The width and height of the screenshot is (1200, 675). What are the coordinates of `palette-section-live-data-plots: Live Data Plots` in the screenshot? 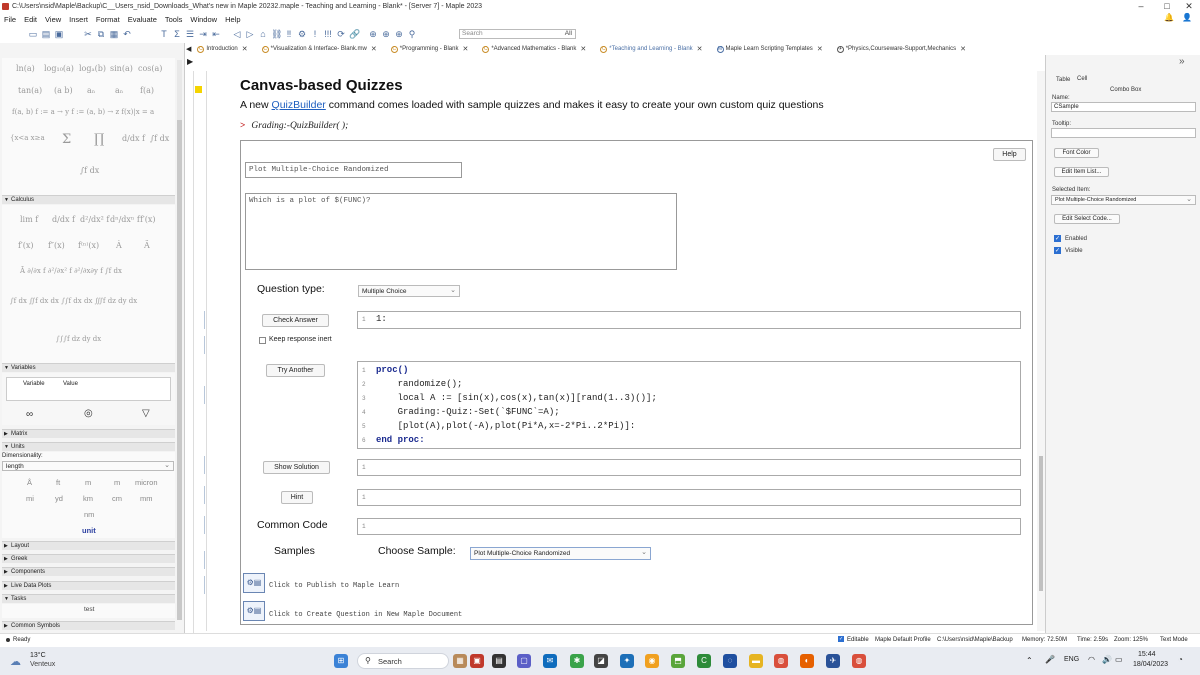 It's located at (88, 585).